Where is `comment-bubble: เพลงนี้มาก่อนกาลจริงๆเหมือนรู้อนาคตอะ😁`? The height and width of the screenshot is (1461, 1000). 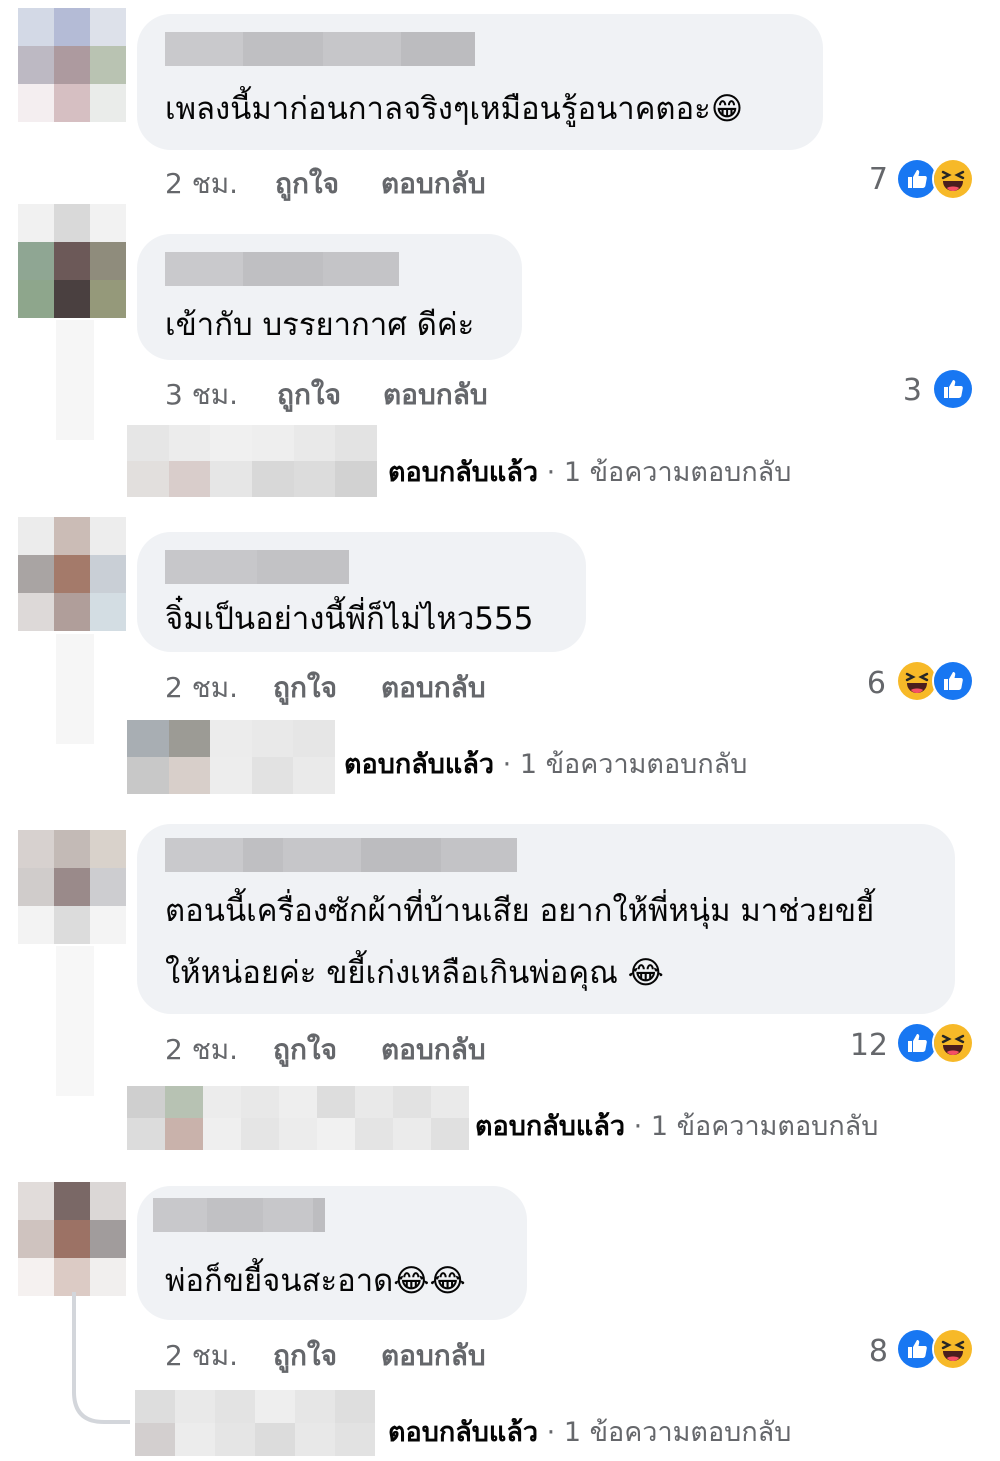
comment-bubble: เพลงนี้มาก่อนกาลจริงๆเหมือนรู้อนาคตอะ😁 is located at coordinates (480, 82).